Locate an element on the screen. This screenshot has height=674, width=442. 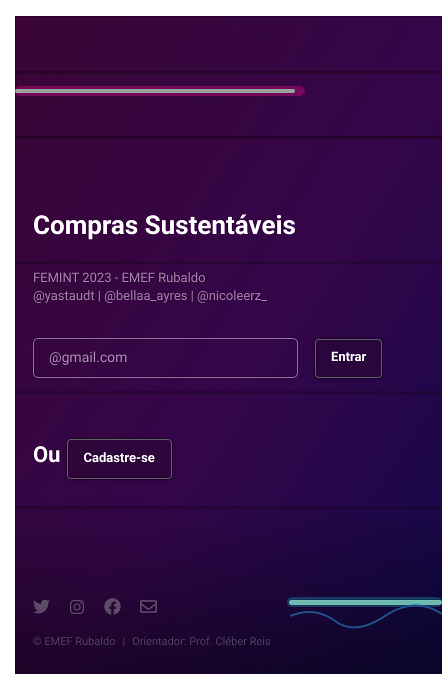
page-title: Compras Sustentáveis is located at coordinates (164, 226).